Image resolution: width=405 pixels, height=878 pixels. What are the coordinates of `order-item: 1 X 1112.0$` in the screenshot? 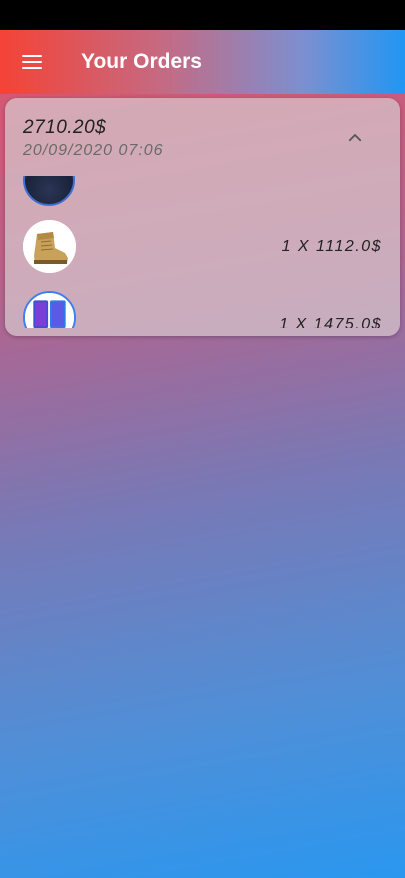 It's located at (202, 248).